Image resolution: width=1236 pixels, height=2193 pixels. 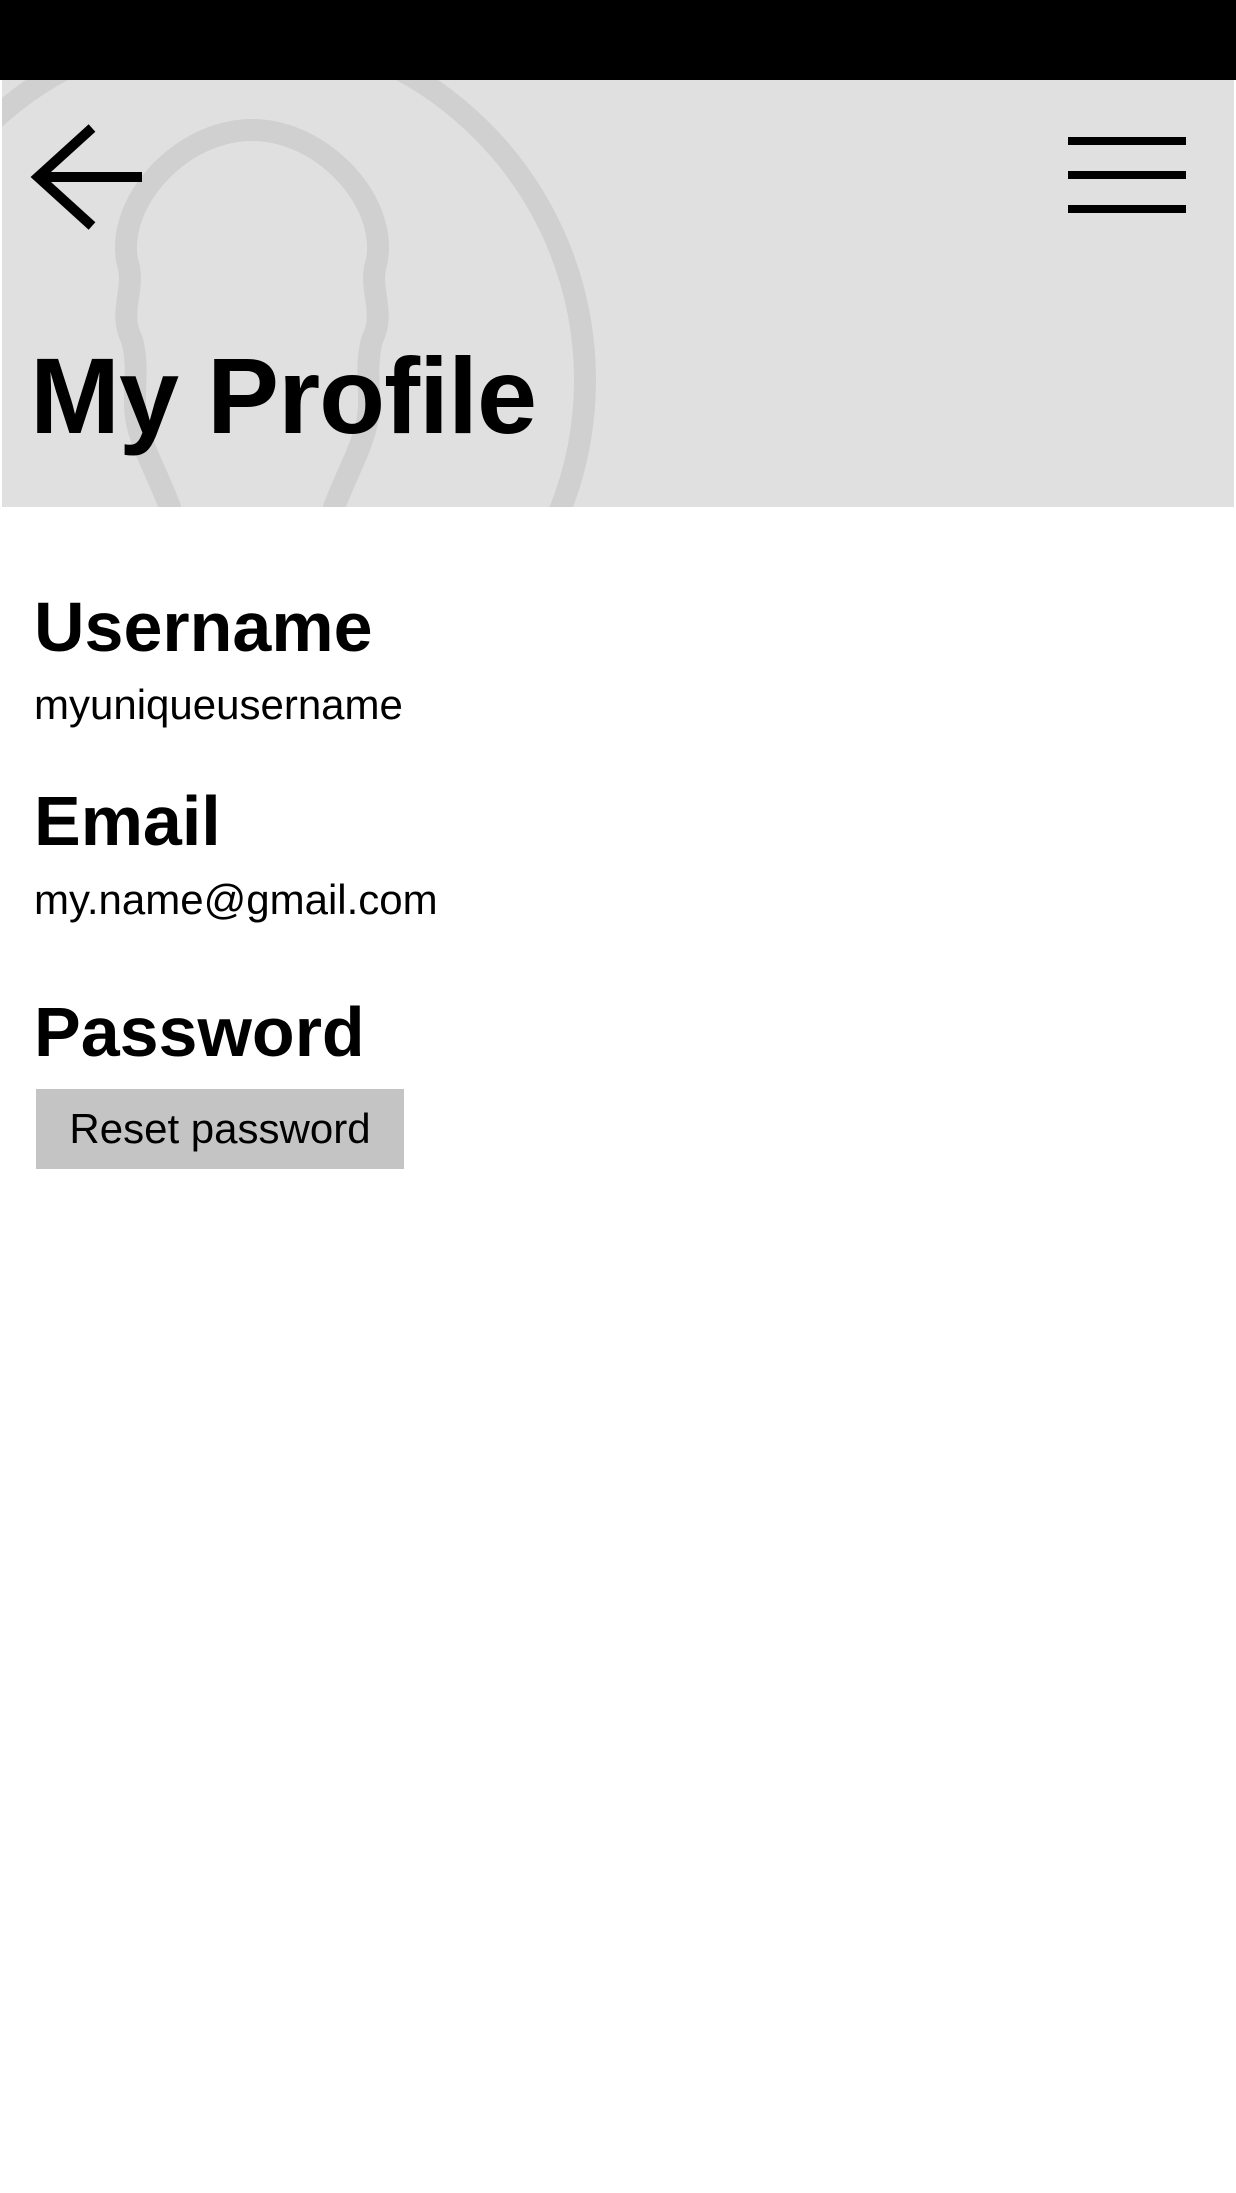 I want to click on reset-password-button: Reset password, so click(x=220, y=1129).